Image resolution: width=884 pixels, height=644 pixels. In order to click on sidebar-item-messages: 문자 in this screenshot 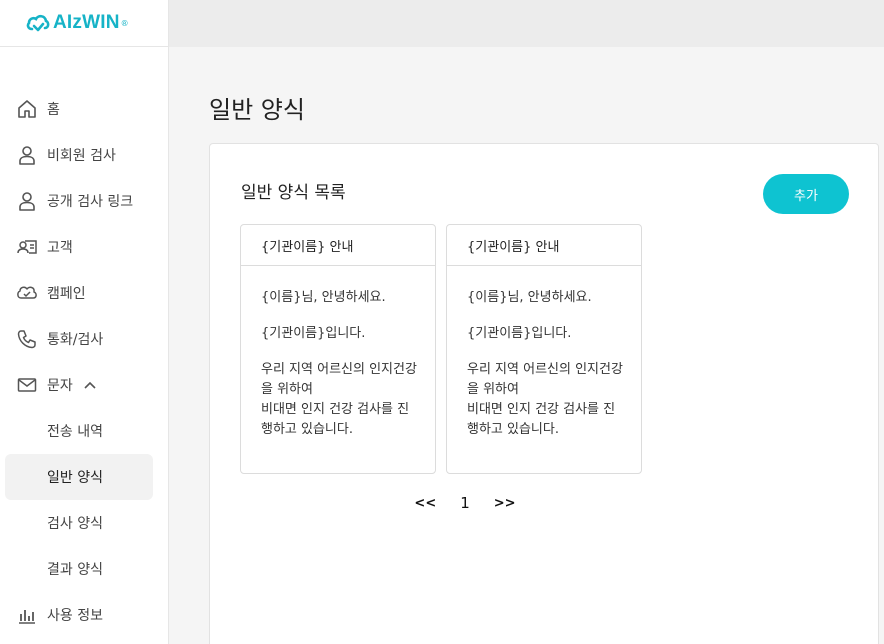, I will do `click(84, 385)`.